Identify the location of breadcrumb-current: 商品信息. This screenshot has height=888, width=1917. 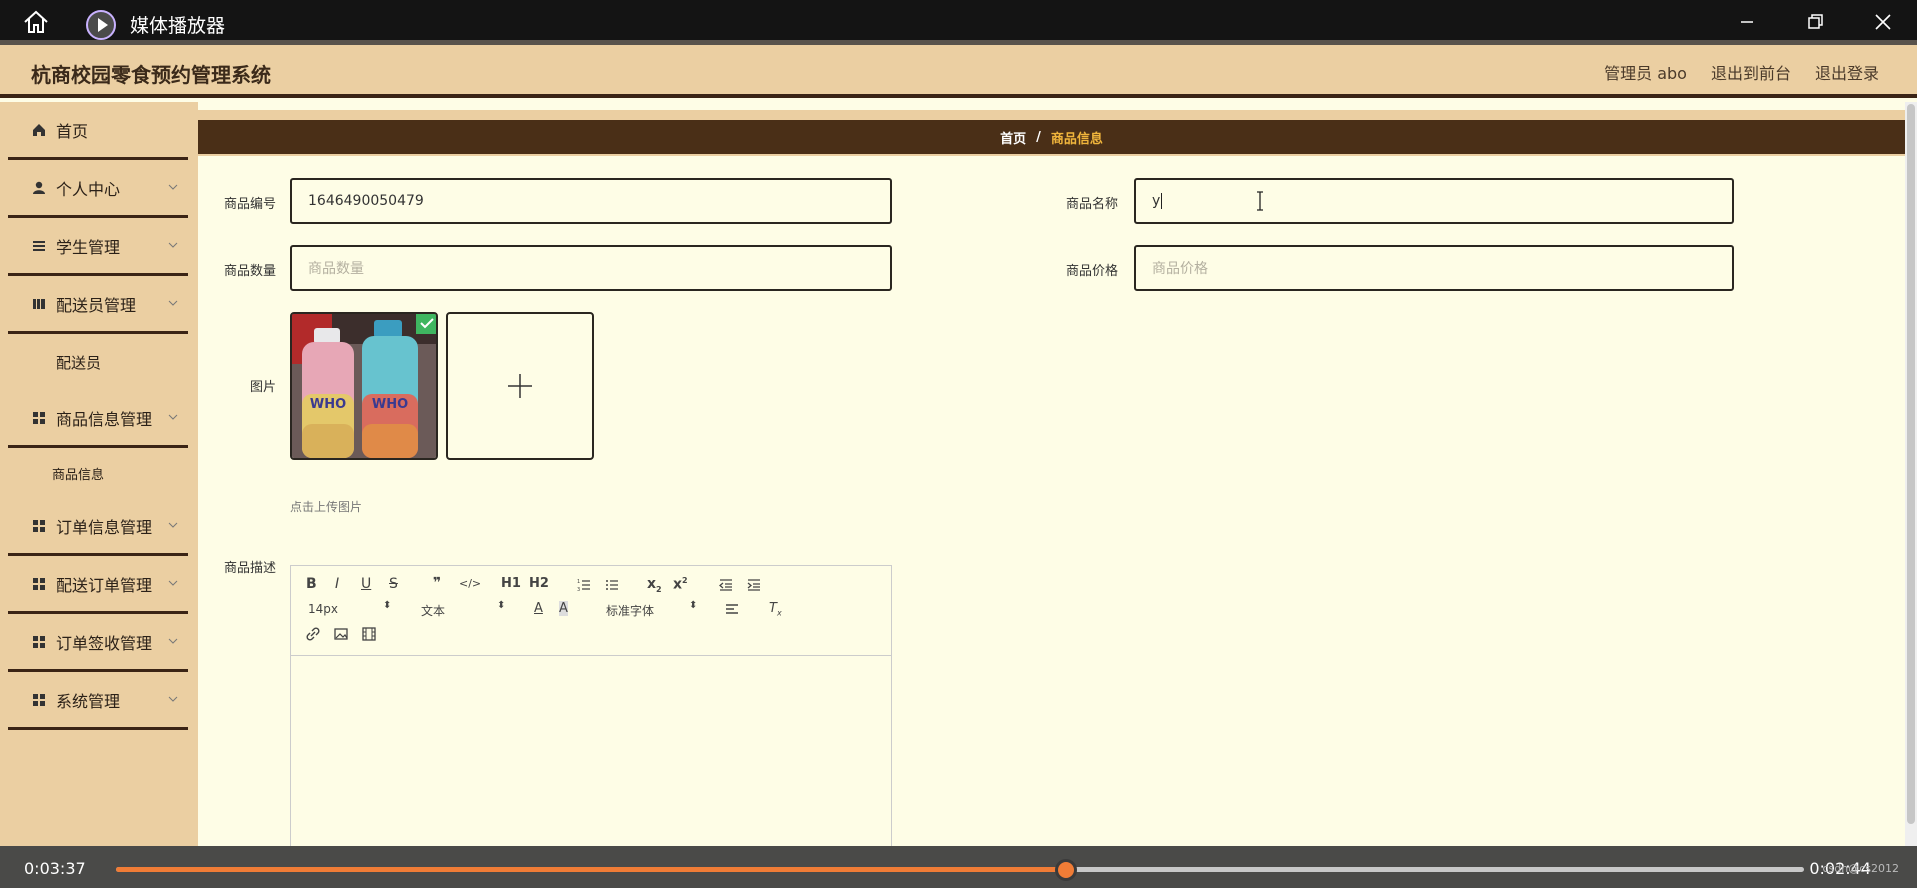
(1076, 139).